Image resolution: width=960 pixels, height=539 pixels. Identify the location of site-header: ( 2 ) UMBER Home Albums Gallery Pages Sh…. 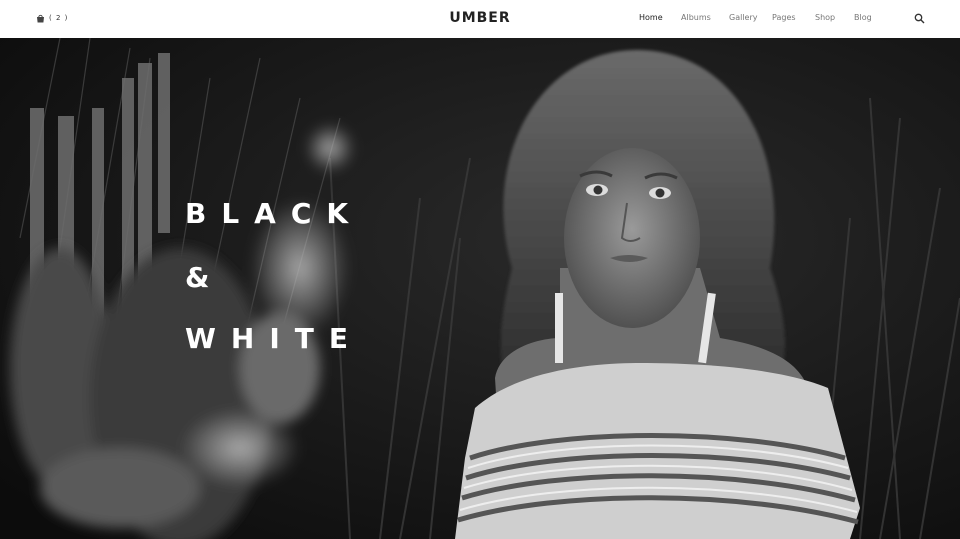
(480, 19).